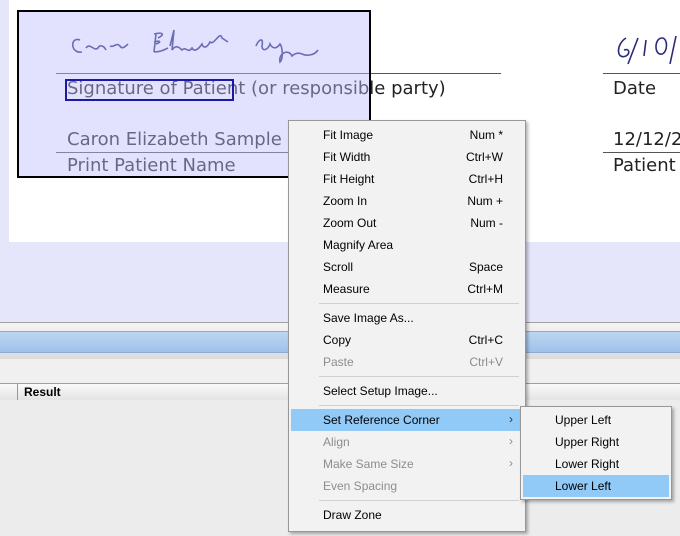  Describe the element at coordinates (407, 515) in the screenshot. I see `menu-item-draw-zone: Draw Zone` at that location.